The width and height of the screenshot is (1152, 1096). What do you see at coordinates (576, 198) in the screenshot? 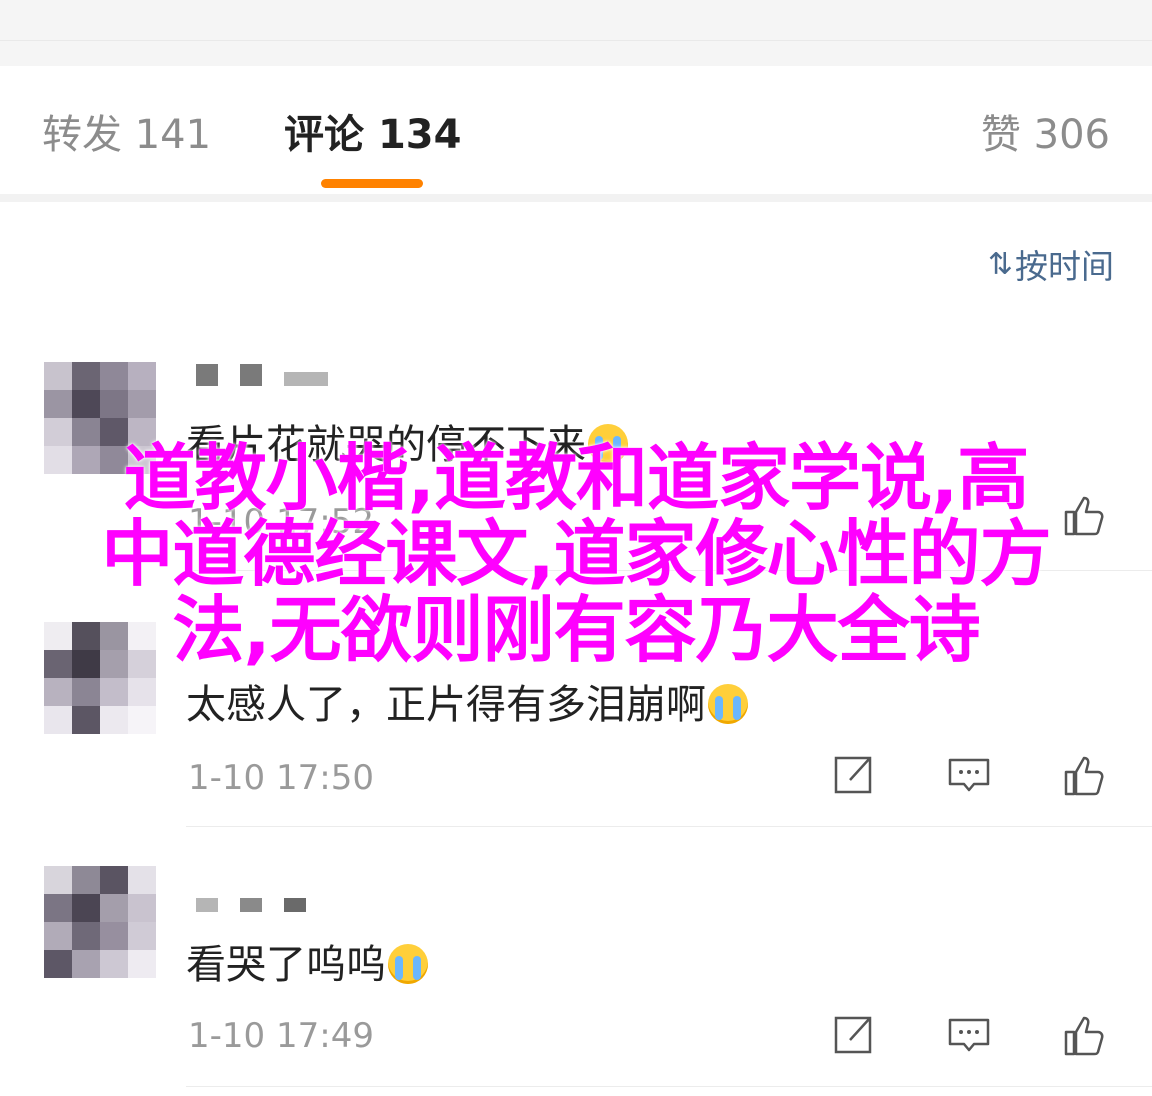
I see `tabs-divider` at bounding box center [576, 198].